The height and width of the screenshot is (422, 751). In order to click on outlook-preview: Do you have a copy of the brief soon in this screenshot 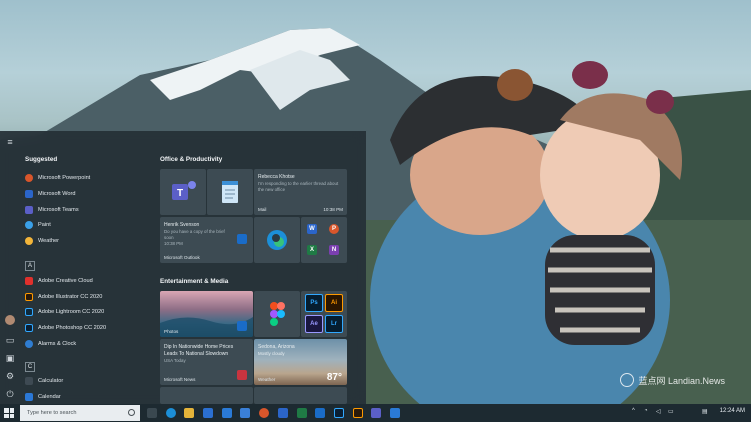, I will do `click(194, 234)`.